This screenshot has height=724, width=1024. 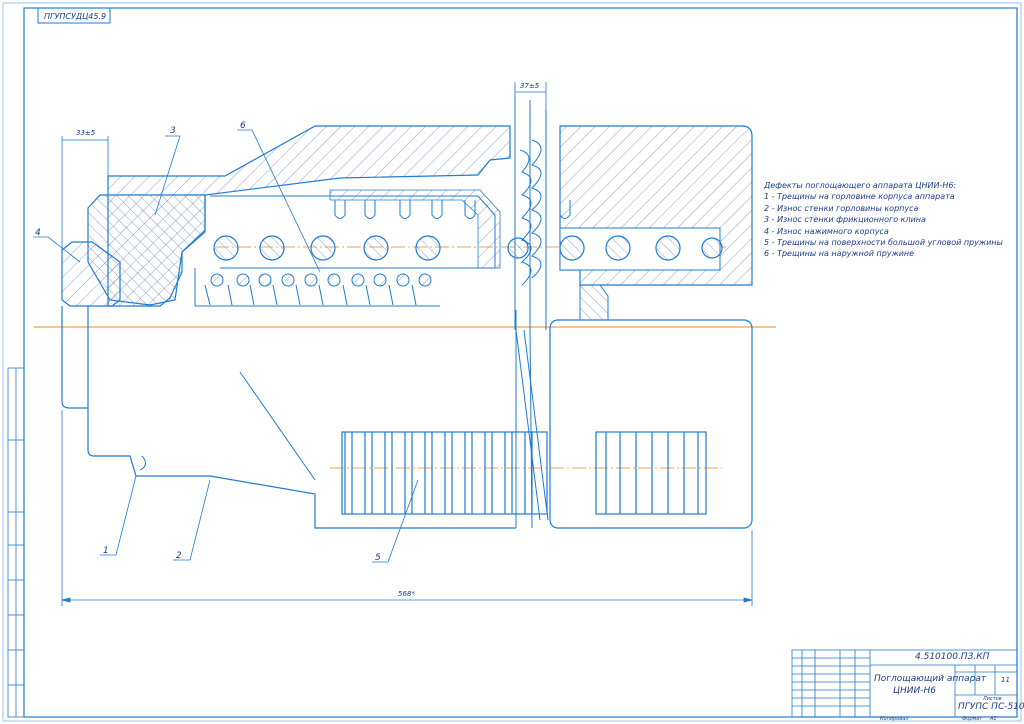 What do you see at coordinates (894, 719) in the screenshot?
I see `copied-label: Копировал` at bounding box center [894, 719].